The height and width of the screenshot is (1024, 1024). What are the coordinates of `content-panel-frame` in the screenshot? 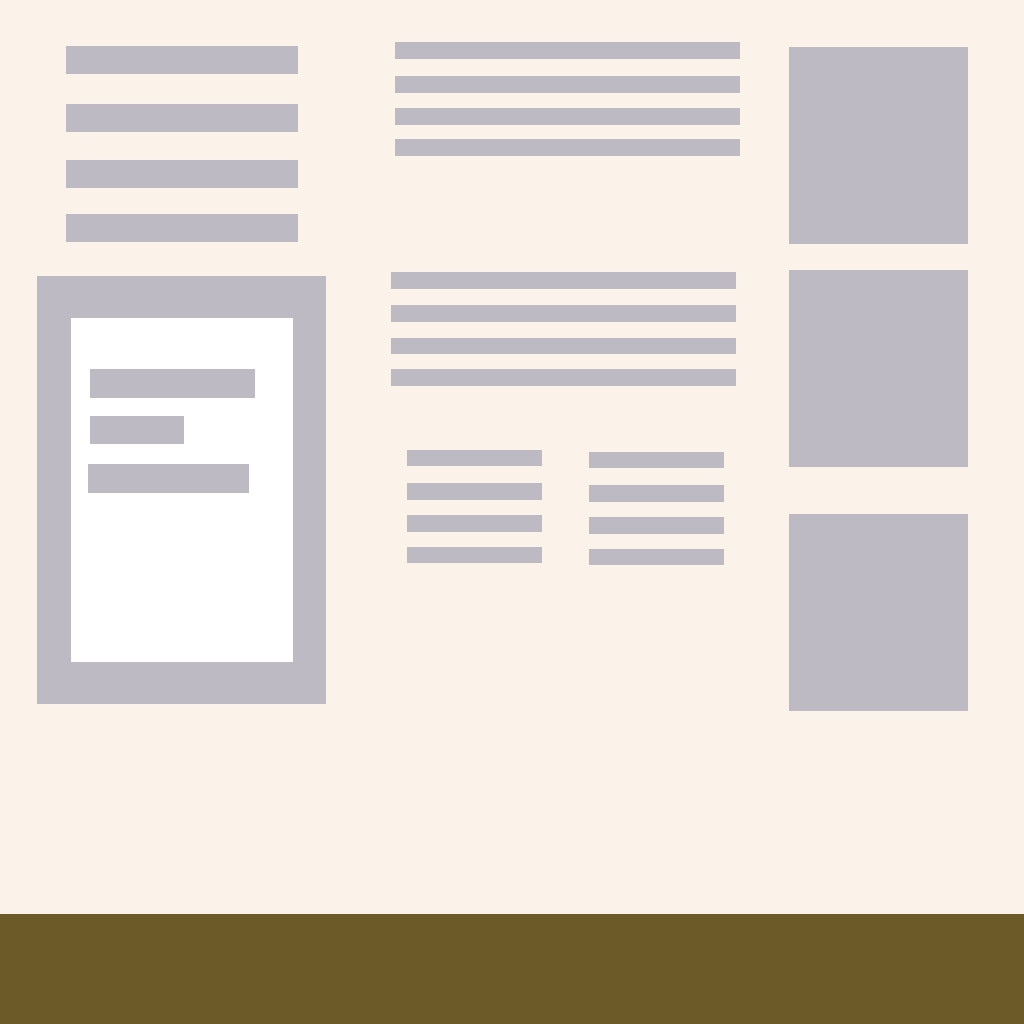 It's located at (181, 490).